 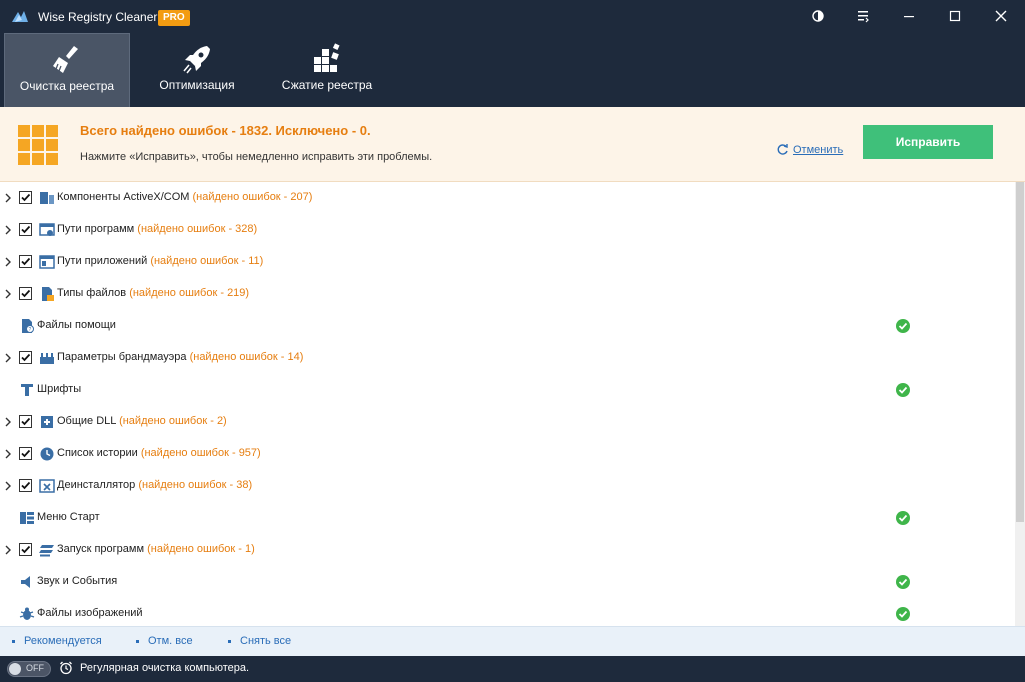 I want to click on theme-button, so click(x=818, y=16).